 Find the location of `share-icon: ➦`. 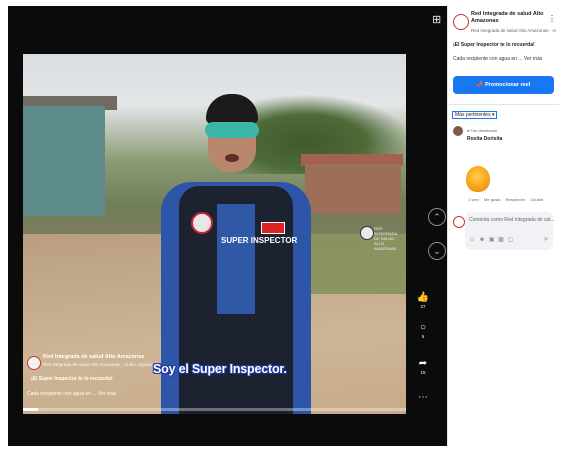

share-icon: ➦ is located at coordinates (423, 364).